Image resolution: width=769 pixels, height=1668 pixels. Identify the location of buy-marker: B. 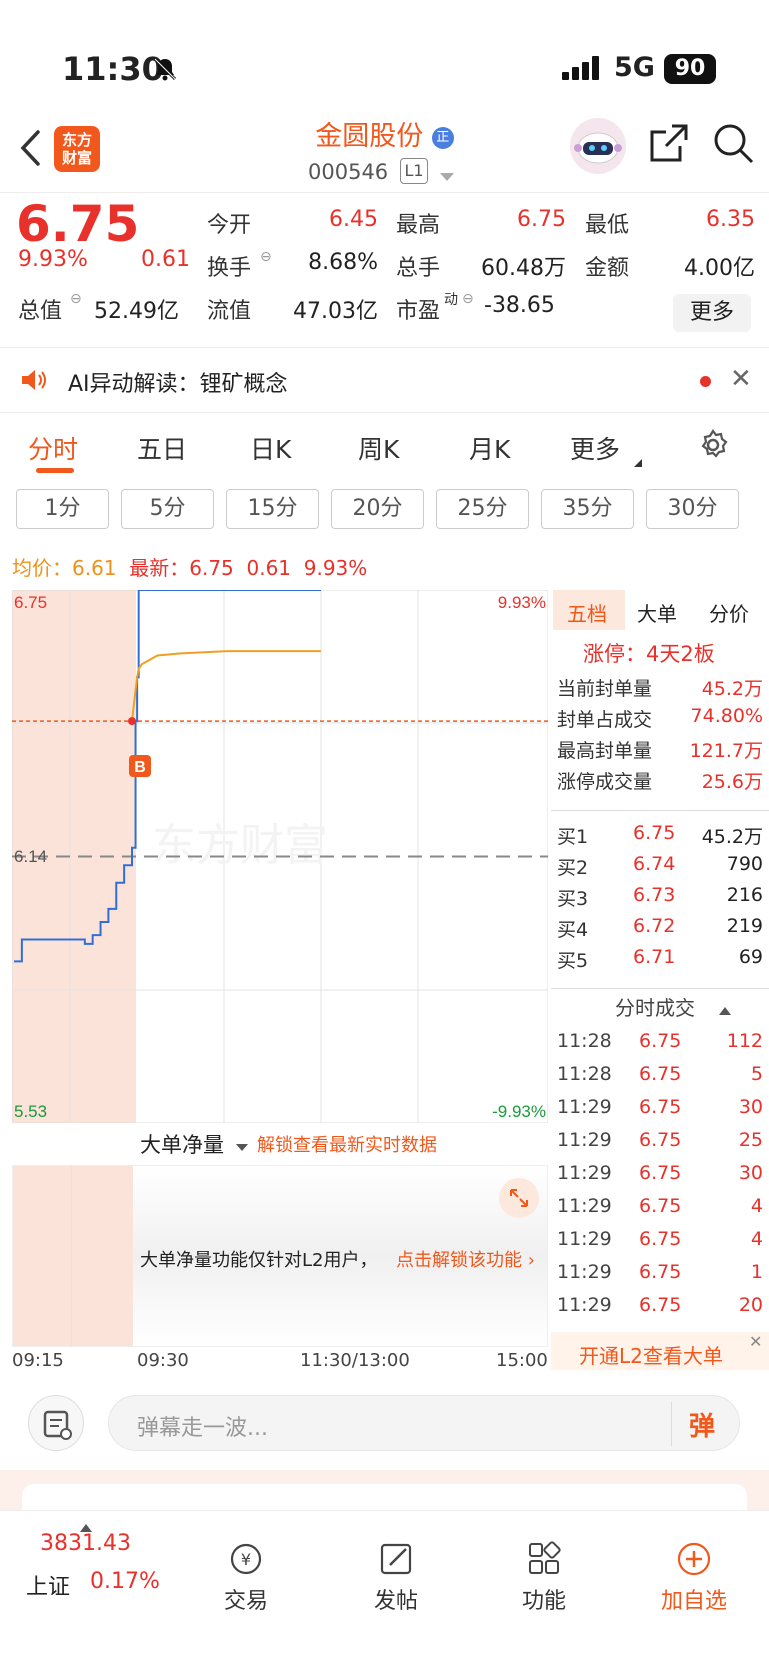
(140, 766).